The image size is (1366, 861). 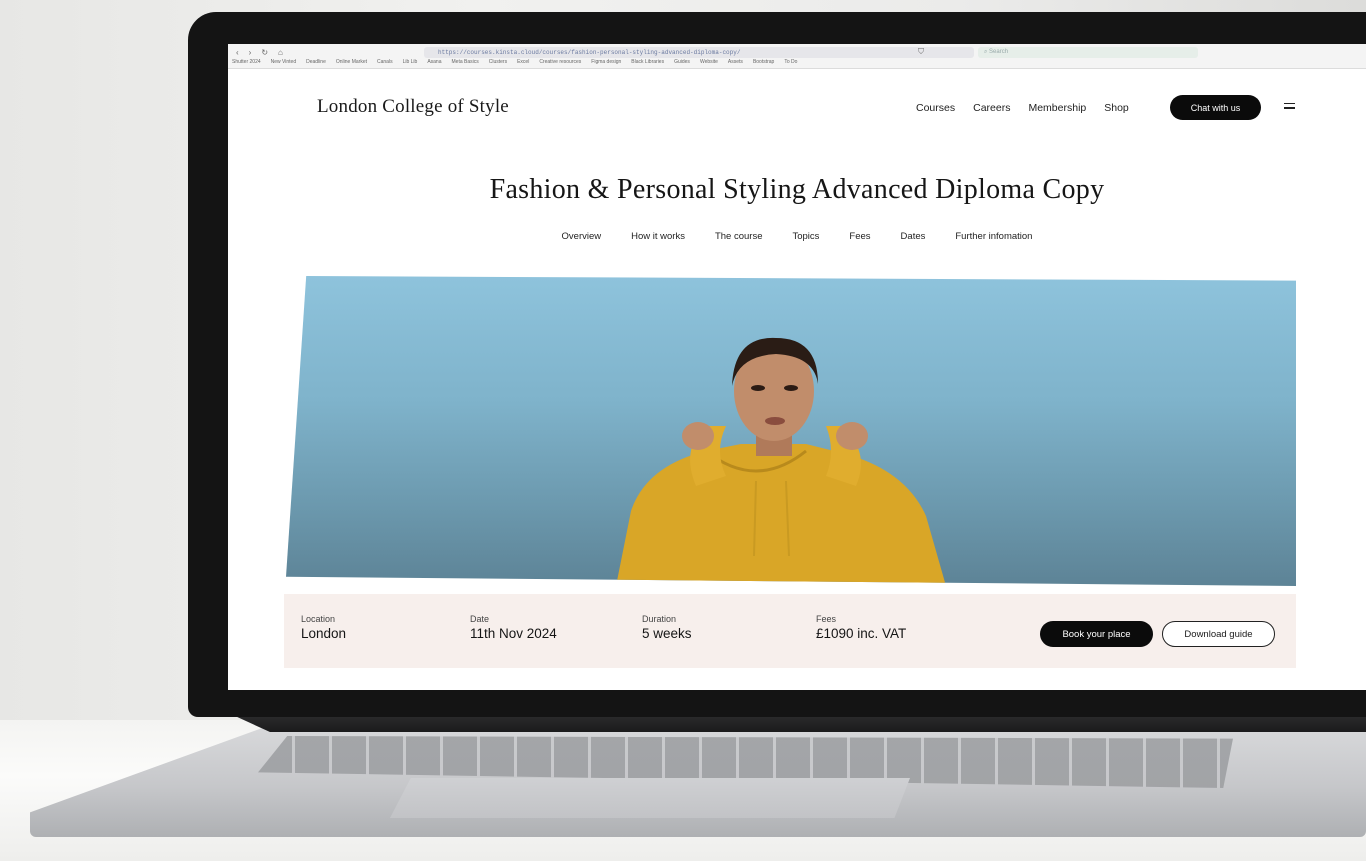 I want to click on bookmark-item: Bootstrap, so click(x=763, y=63).